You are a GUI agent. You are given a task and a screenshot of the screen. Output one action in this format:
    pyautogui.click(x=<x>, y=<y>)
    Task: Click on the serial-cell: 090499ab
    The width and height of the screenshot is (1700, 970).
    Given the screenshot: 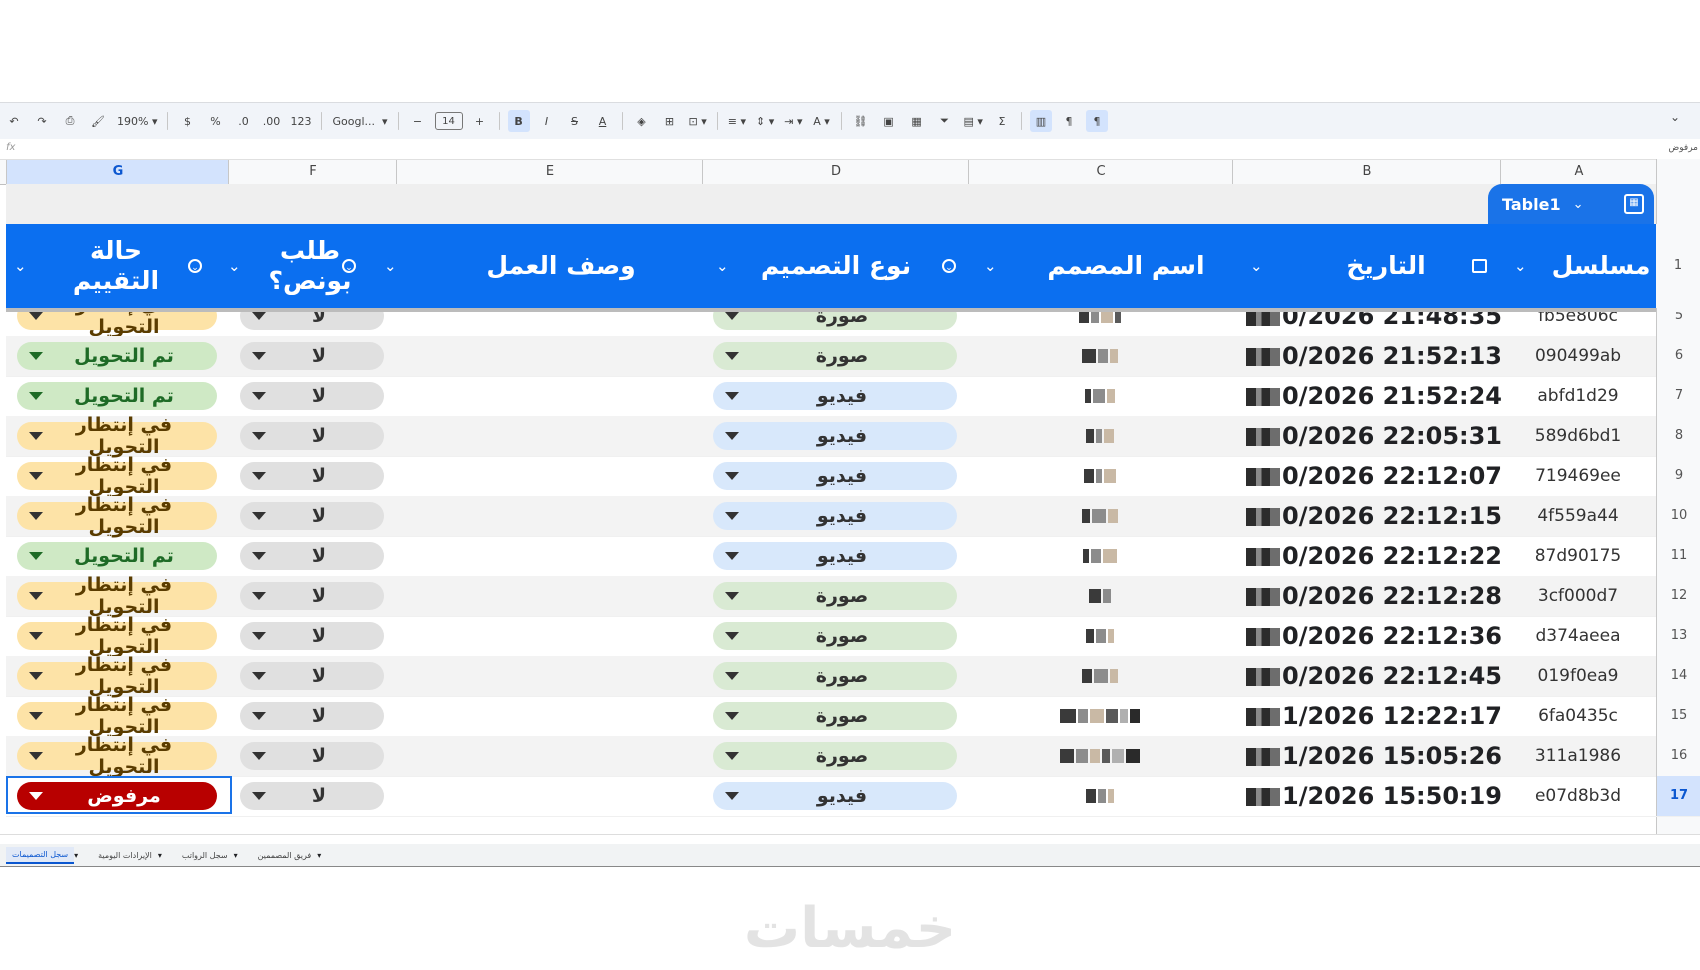 What is the action you would take?
    pyautogui.click(x=1578, y=356)
    